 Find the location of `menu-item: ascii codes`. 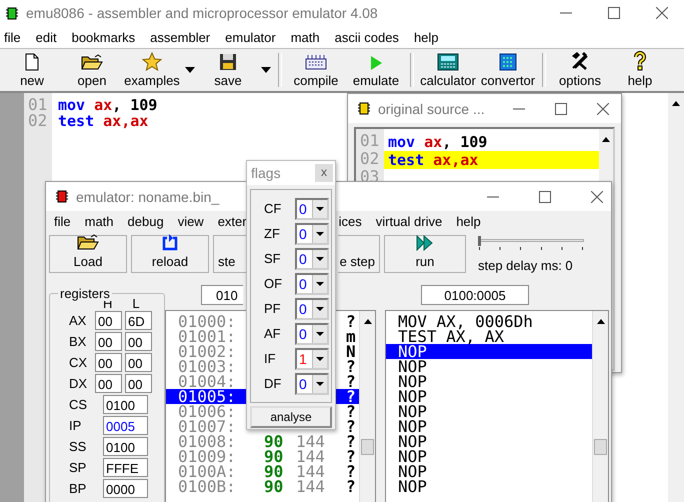

menu-item: ascii codes is located at coordinates (366, 37).